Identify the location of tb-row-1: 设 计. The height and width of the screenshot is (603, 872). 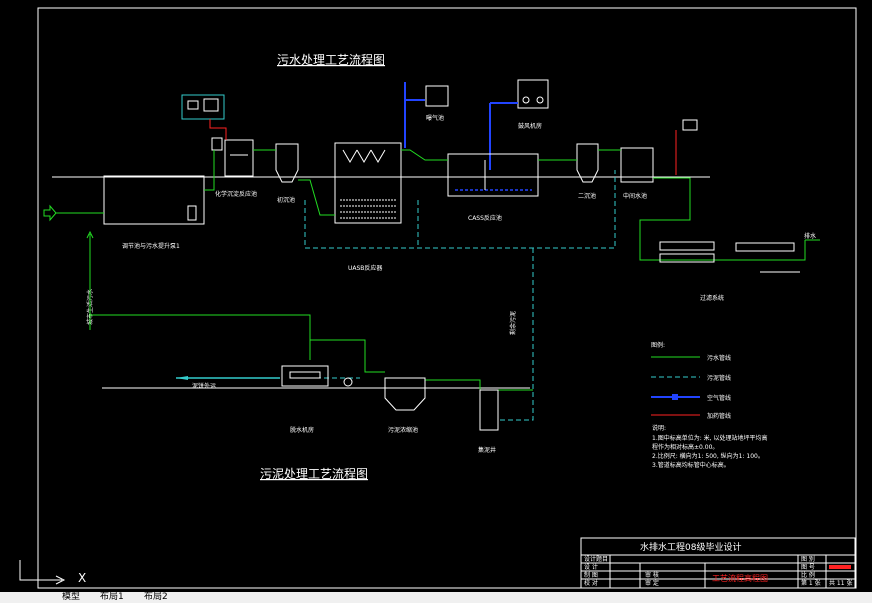
(591, 567).